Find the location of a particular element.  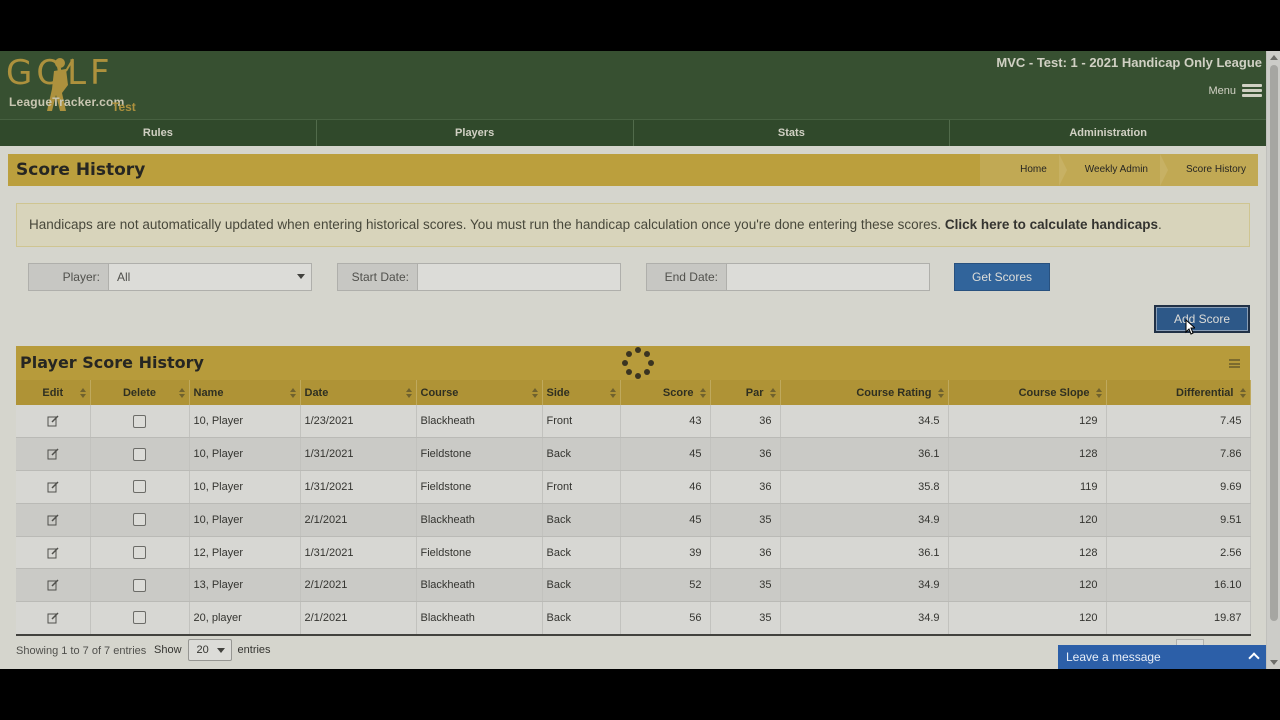

column-header-course-slope: Course Slope is located at coordinates (1027, 392).